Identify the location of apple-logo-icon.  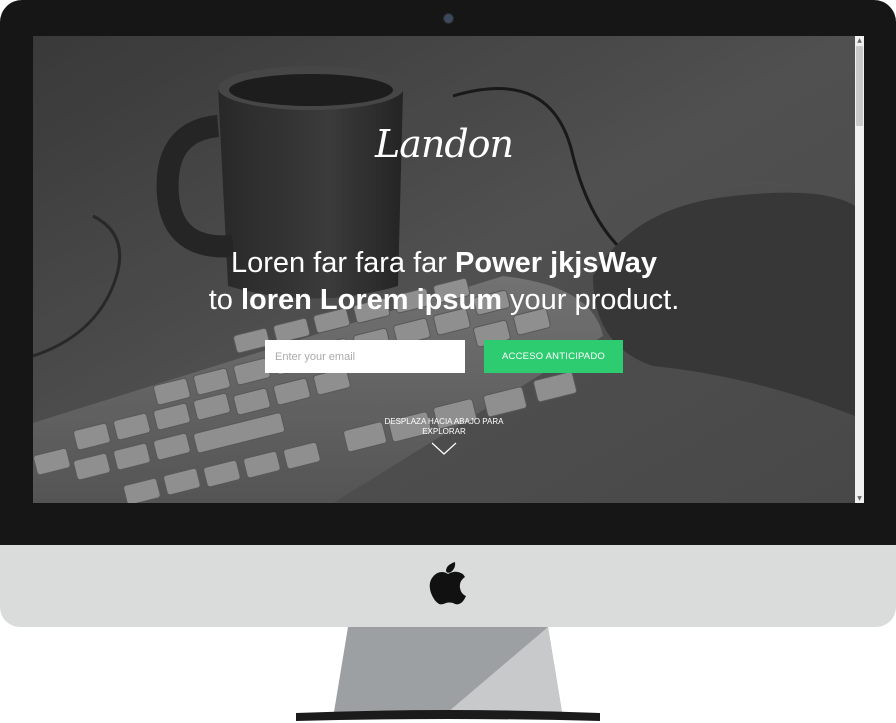
(447, 583).